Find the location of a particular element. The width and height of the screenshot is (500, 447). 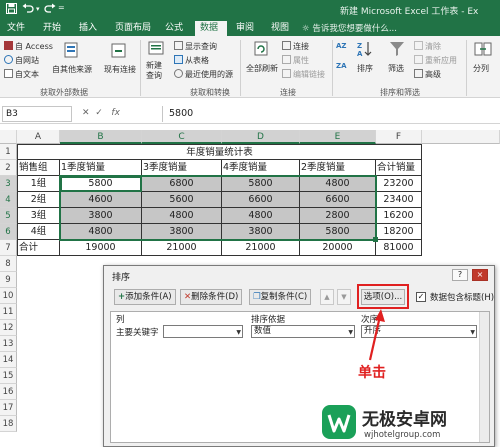

row-header: 1 is located at coordinates (8, 152).